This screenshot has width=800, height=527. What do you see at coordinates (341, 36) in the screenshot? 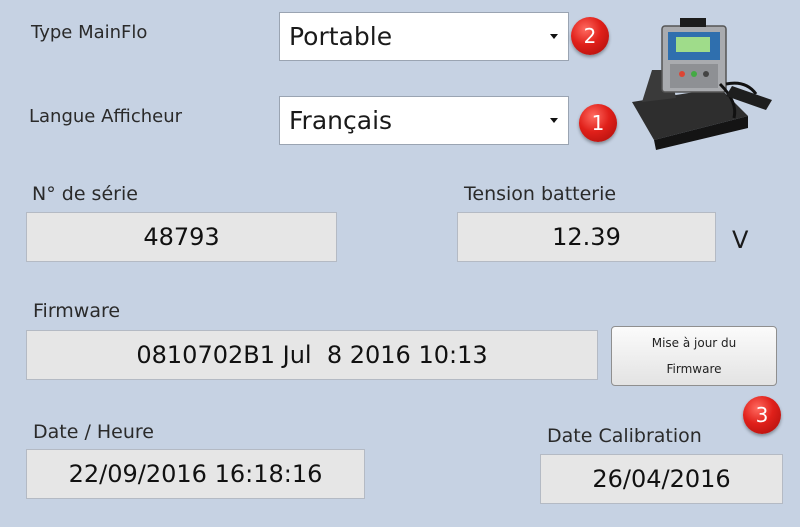
I see `type-mainflo-value: Portable` at bounding box center [341, 36].